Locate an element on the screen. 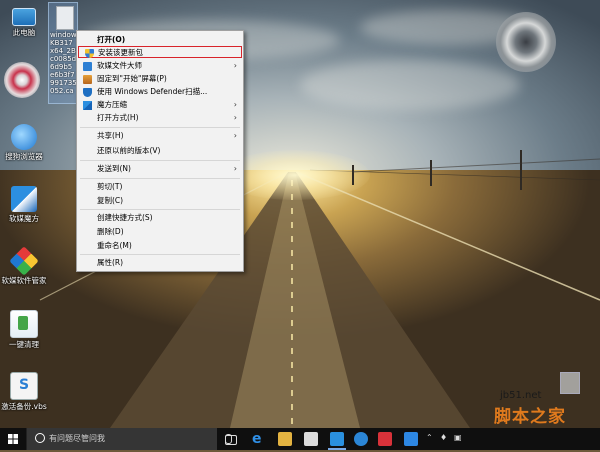  pin-icon is located at coordinates (87, 79).